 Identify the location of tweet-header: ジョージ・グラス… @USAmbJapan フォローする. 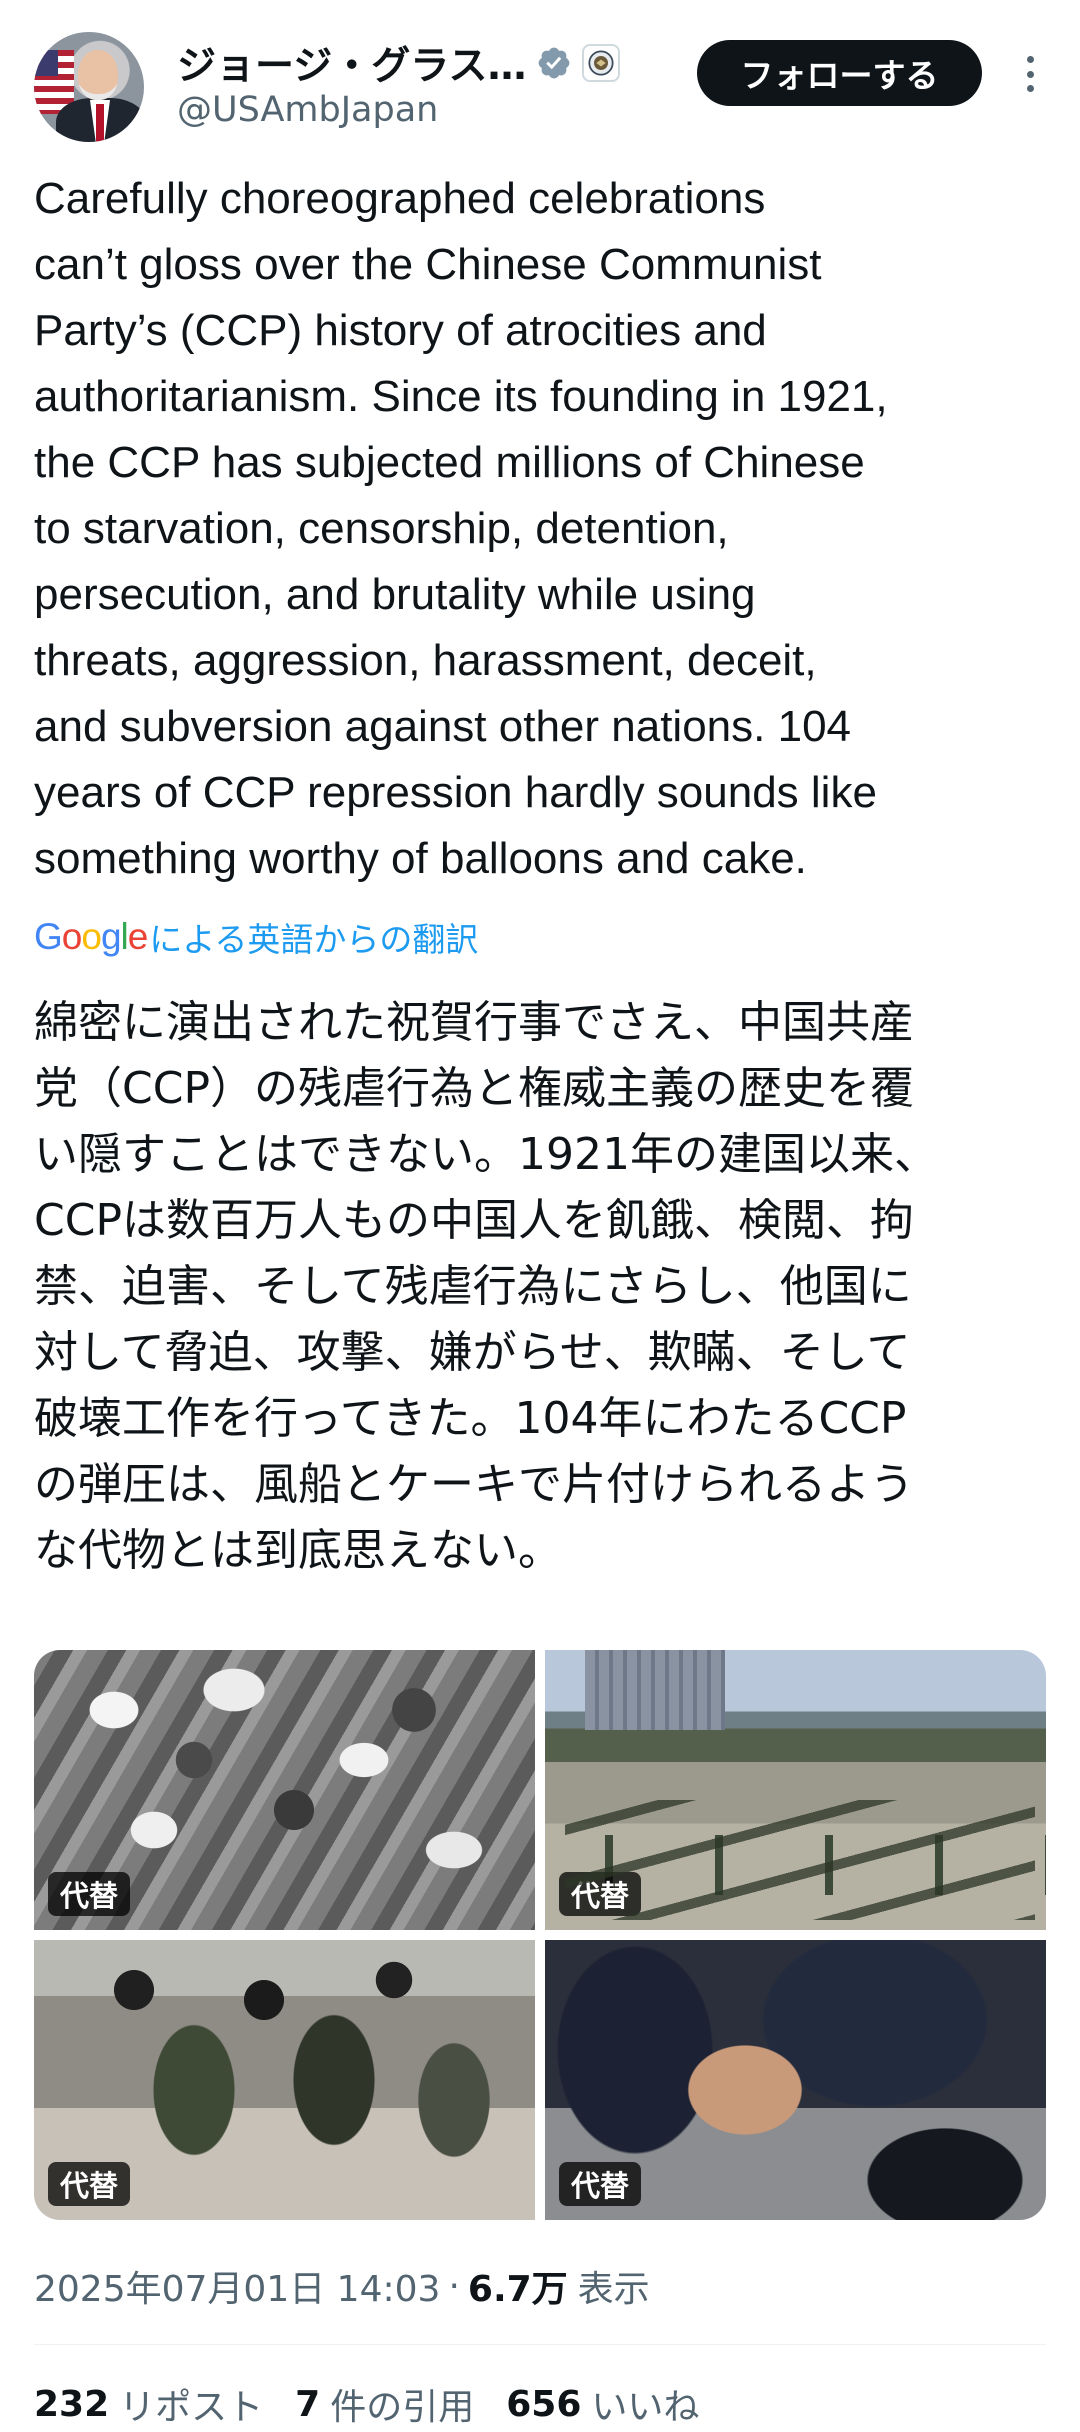
(540, 88).